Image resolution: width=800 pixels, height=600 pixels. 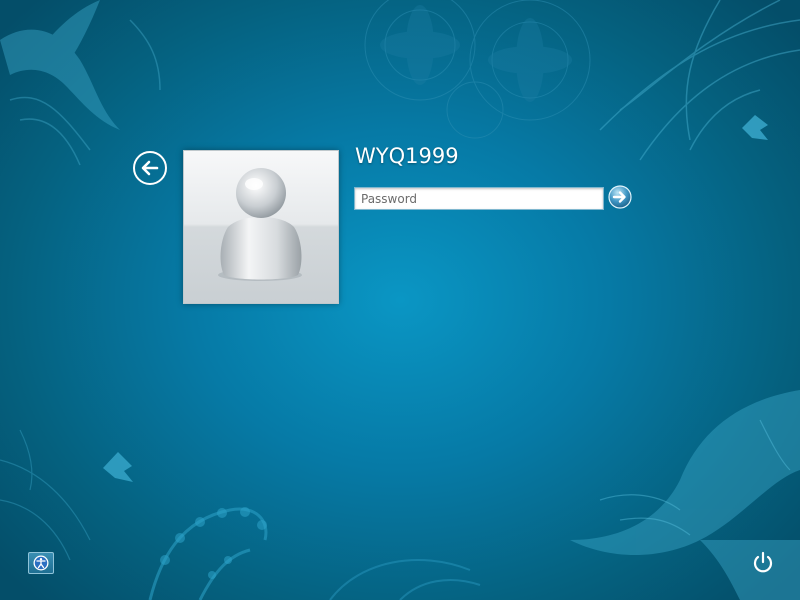 I want to click on user-avatar-icon, so click(x=260, y=224).